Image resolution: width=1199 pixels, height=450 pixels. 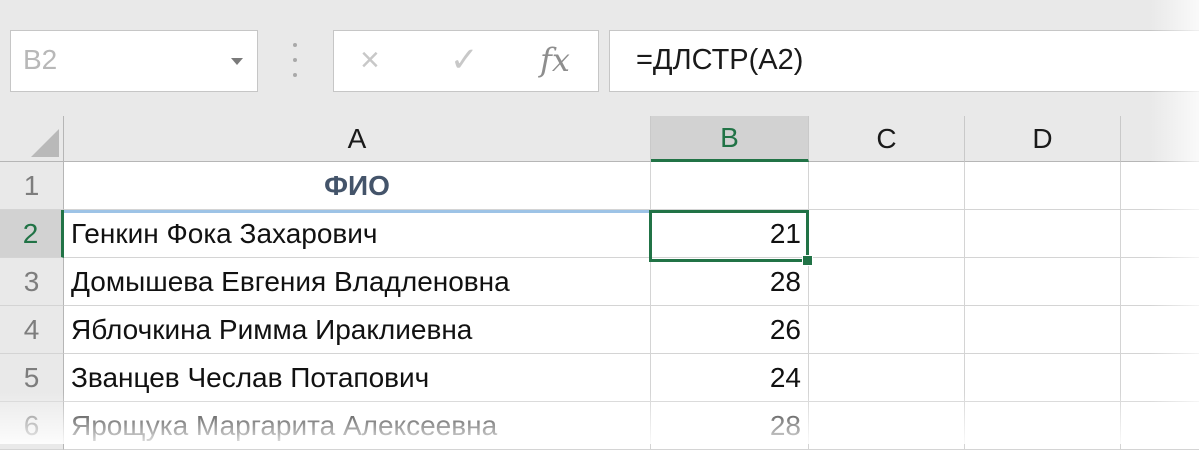 What do you see at coordinates (1043, 234) in the screenshot?
I see `cell-d2` at bounding box center [1043, 234].